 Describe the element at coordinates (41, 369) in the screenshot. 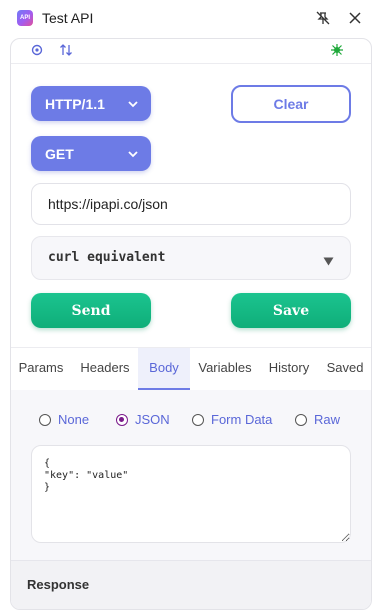

I see `tab-params: Params` at that location.